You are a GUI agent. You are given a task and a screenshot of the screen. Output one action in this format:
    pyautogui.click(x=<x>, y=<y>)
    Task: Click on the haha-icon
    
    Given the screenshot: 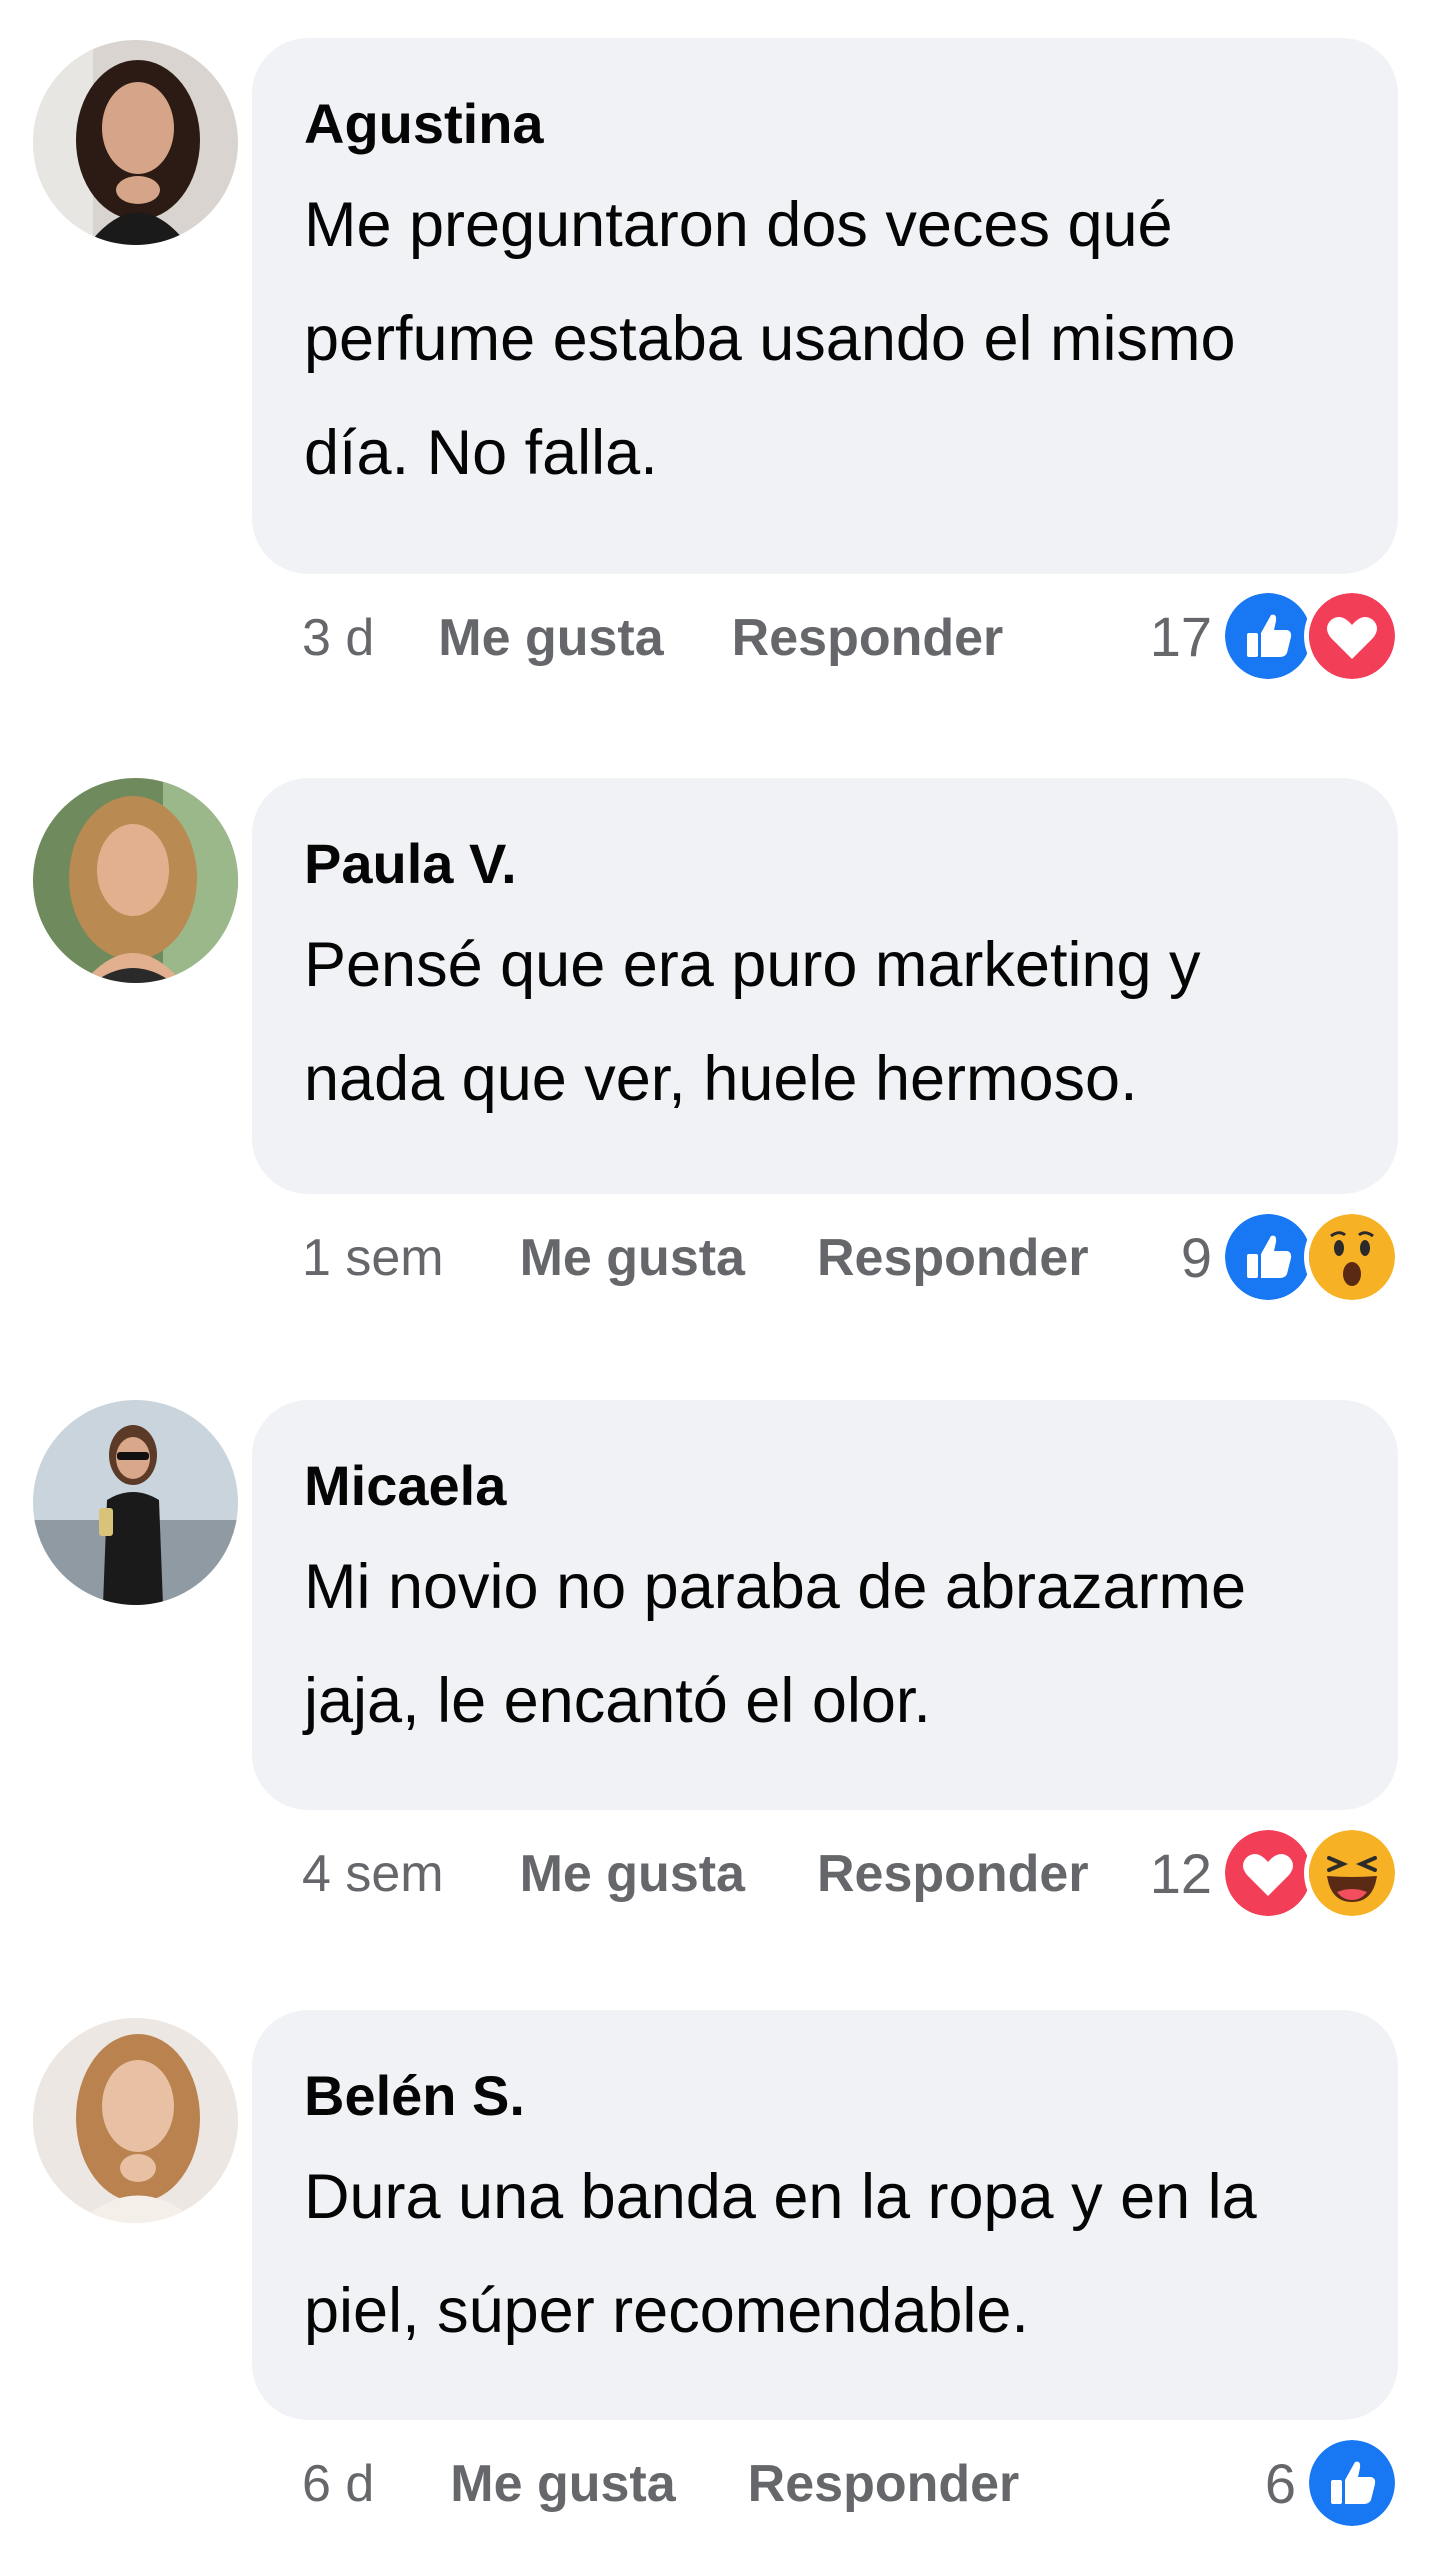 What is the action you would take?
    pyautogui.click(x=1352, y=1873)
    